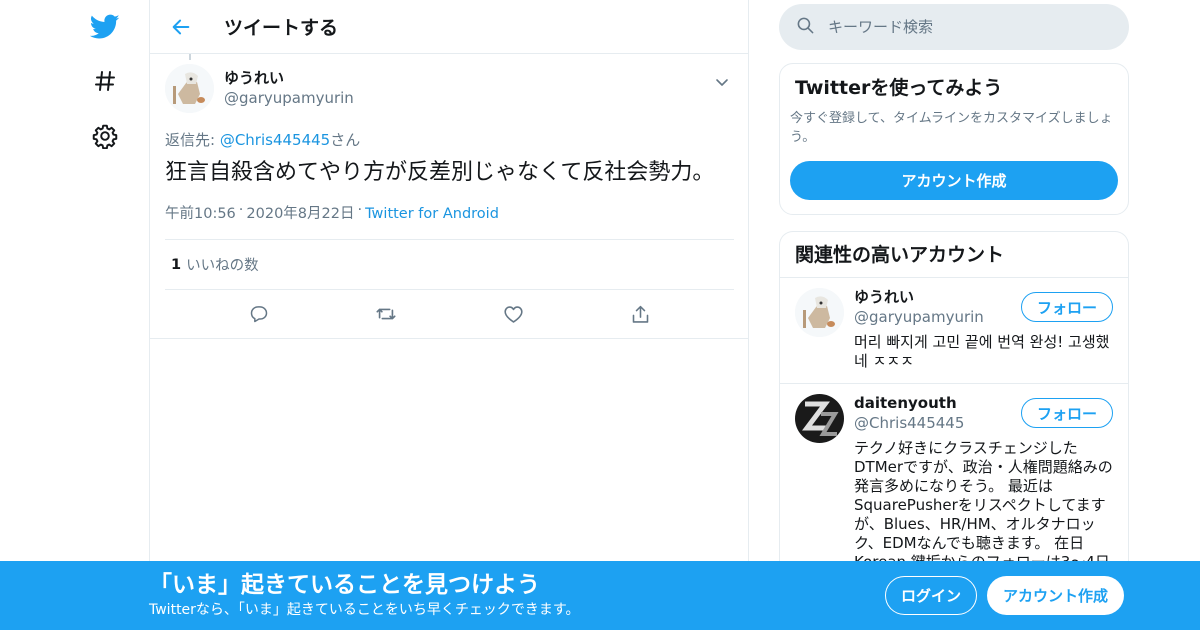 The width and height of the screenshot is (1200, 630). I want to click on tweet-time: 午前10:56, so click(200, 214).